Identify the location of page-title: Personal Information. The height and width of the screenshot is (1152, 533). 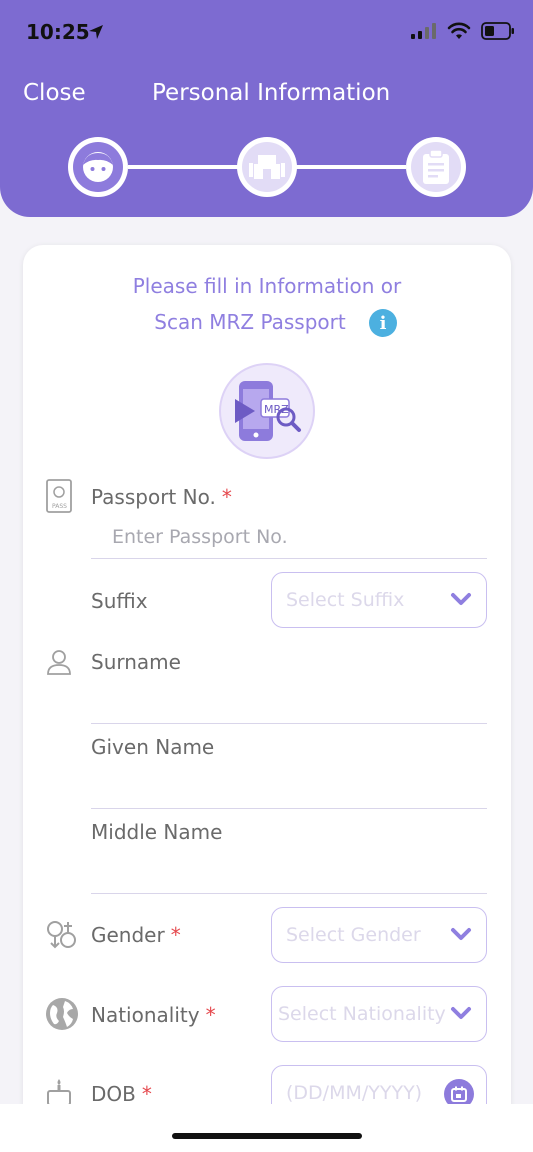
(271, 93).